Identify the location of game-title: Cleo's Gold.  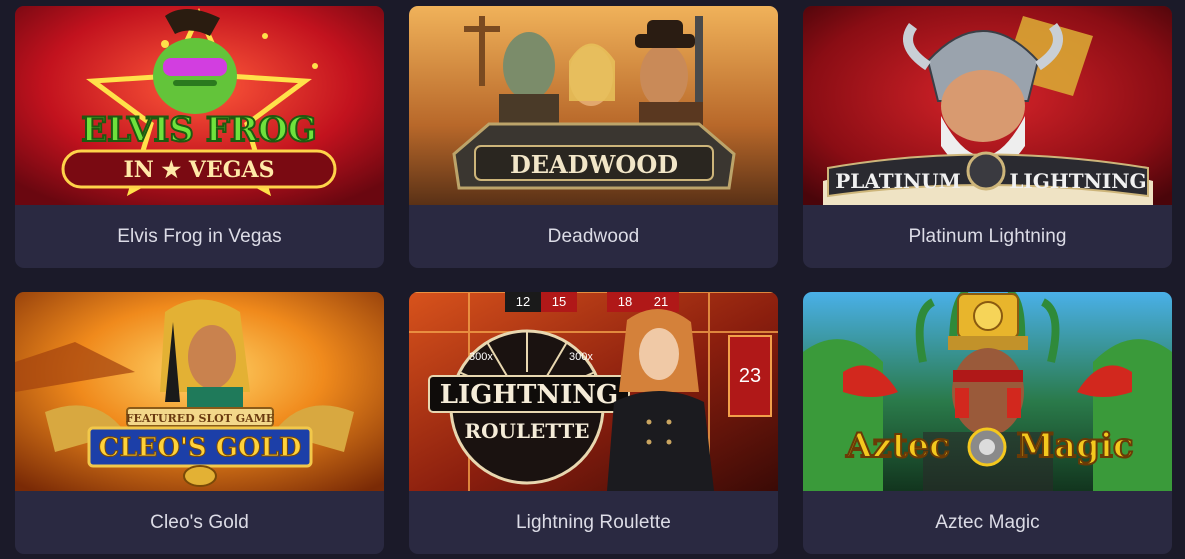
(199, 522).